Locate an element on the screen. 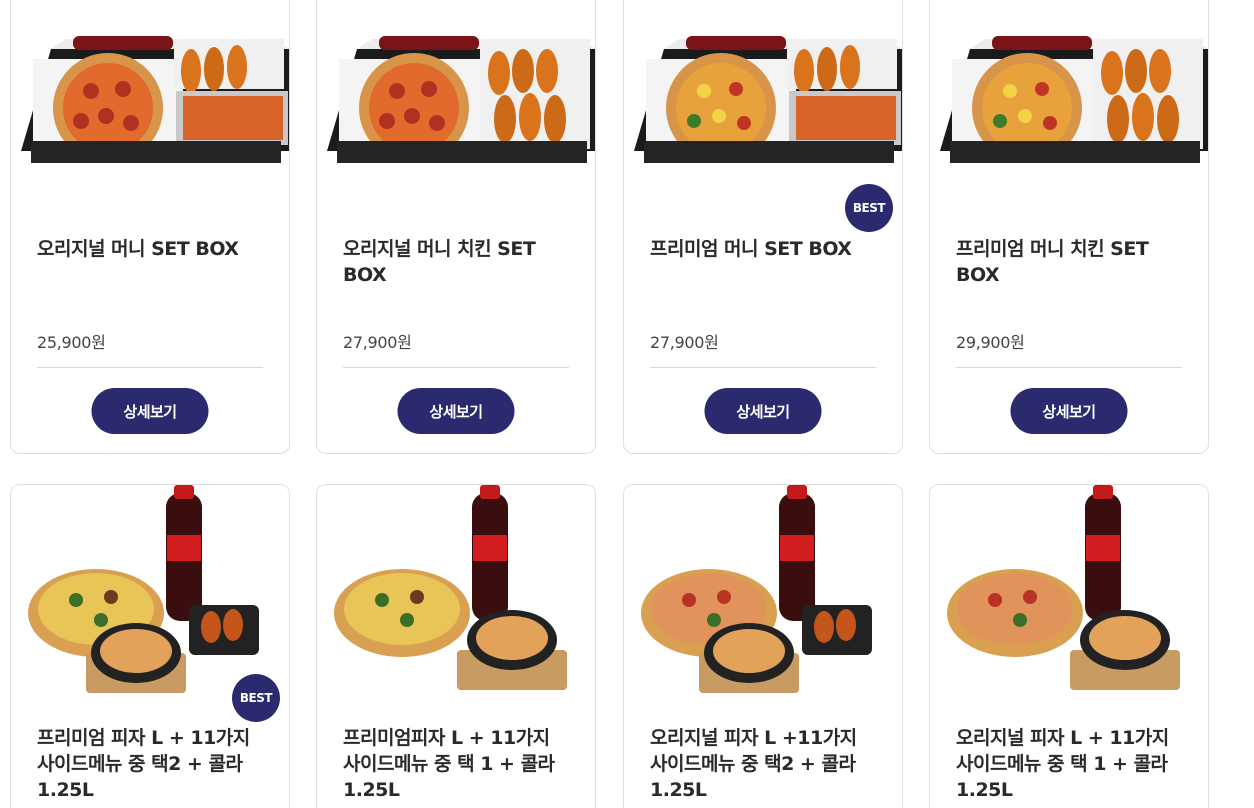 The image size is (1254, 808). product-card: 프리미엄피자 L + 11가지 사이드메뉴 중 택 1 + 콜라 1.25L is located at coordinates (456, 646).